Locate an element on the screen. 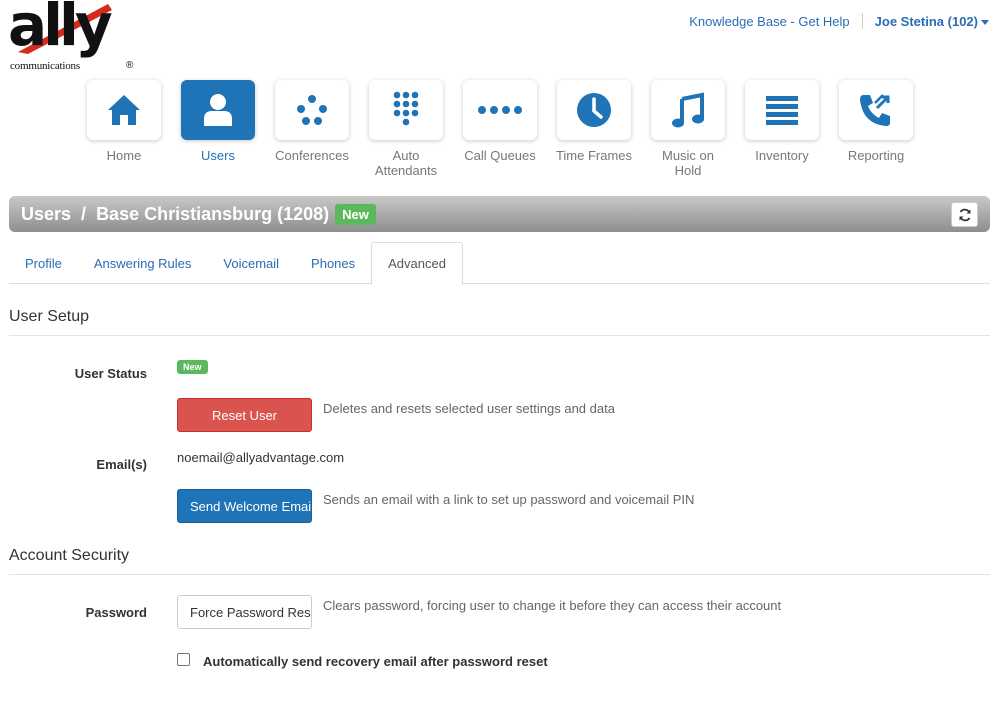 Image resolution: width=1001 pixels, height=717 pixels. caret-down-icon is located at coordinates (985, 22).